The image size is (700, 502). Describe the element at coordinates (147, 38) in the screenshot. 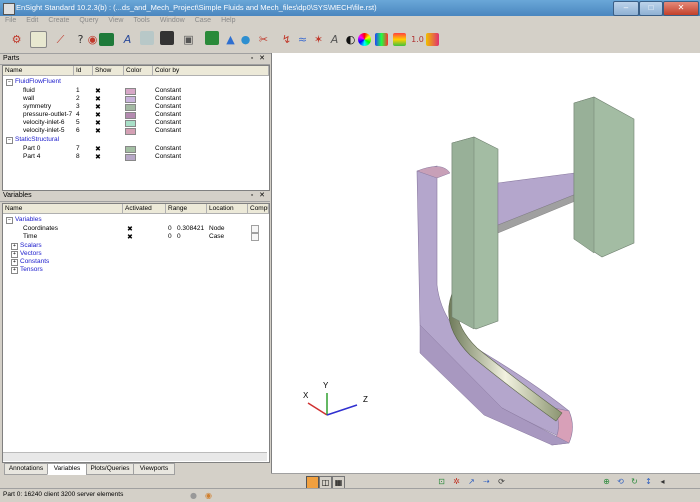

I see `surface-icon` at that location.